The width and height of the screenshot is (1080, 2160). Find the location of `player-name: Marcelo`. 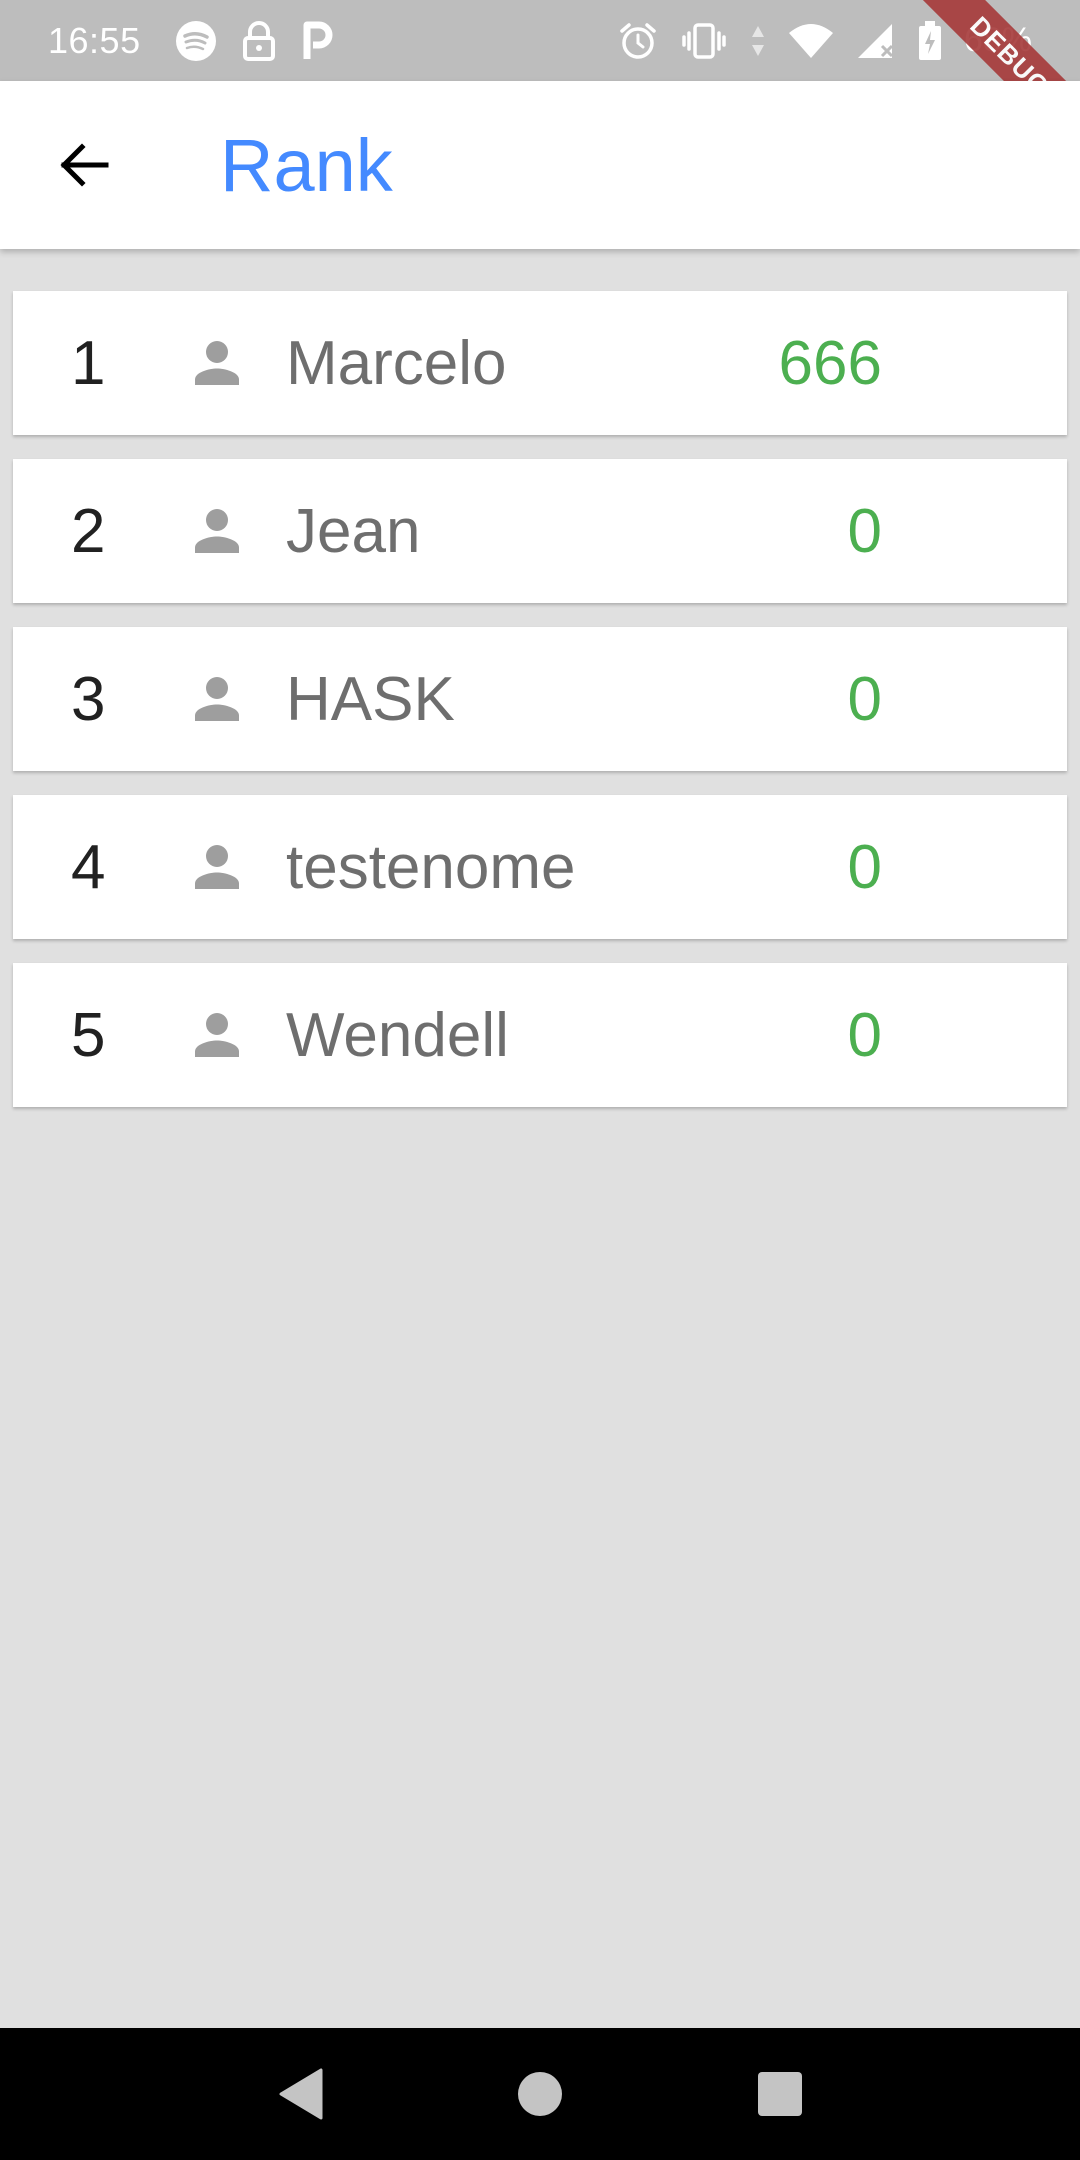

player-name: Marcelo is located at coordinates (396, 363).